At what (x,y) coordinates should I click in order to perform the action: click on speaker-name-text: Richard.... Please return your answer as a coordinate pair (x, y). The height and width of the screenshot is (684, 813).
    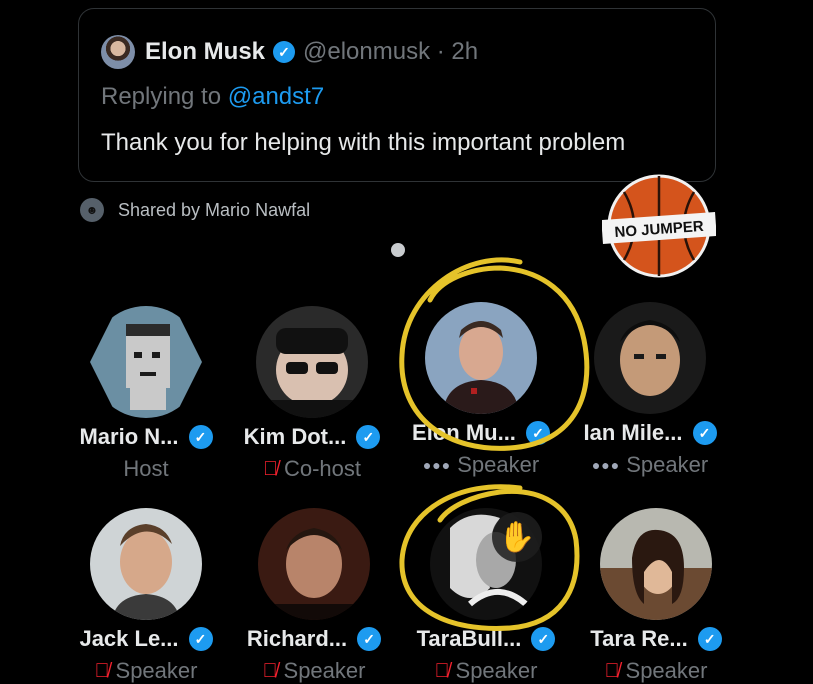
    Looking at the image, I should click on (297, 638).